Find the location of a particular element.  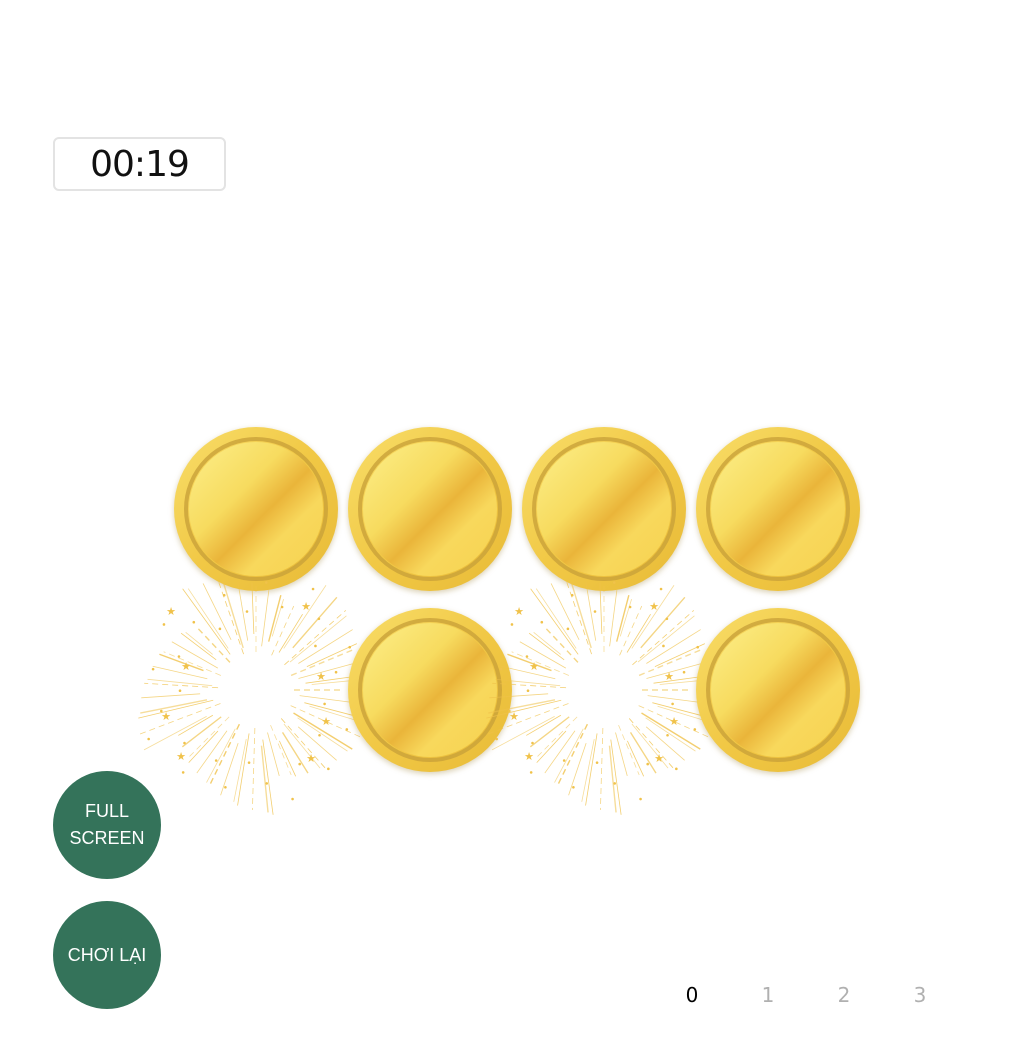

replay-button: CHƠI LẠI is located at coordinates (107, 955).